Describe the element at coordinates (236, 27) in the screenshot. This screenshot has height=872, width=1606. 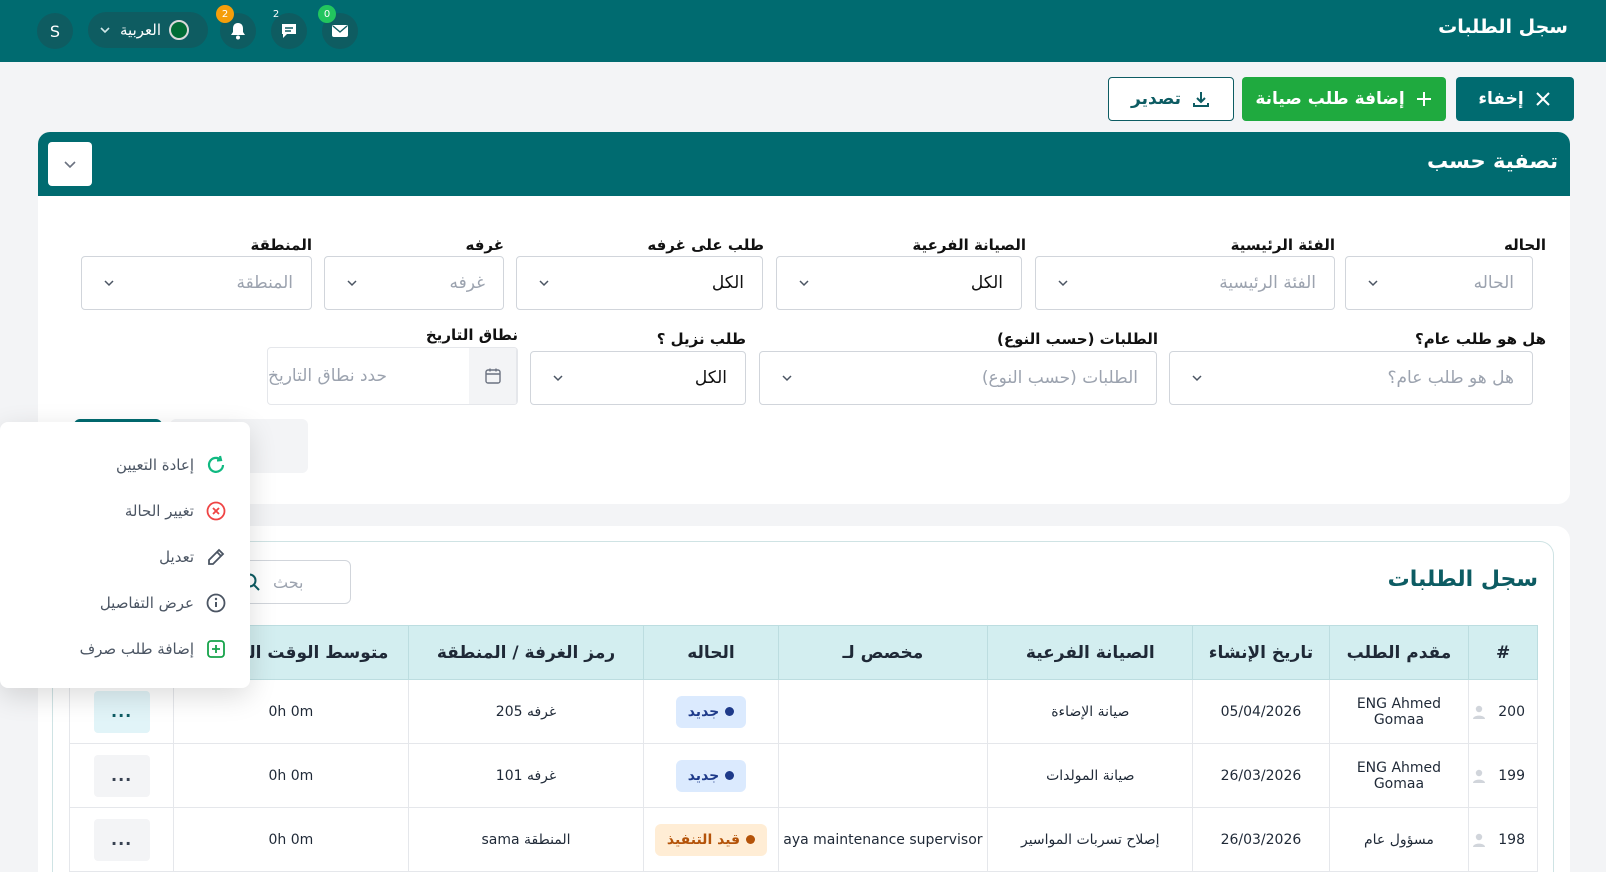
I see `notifications-button: 2` at that location.